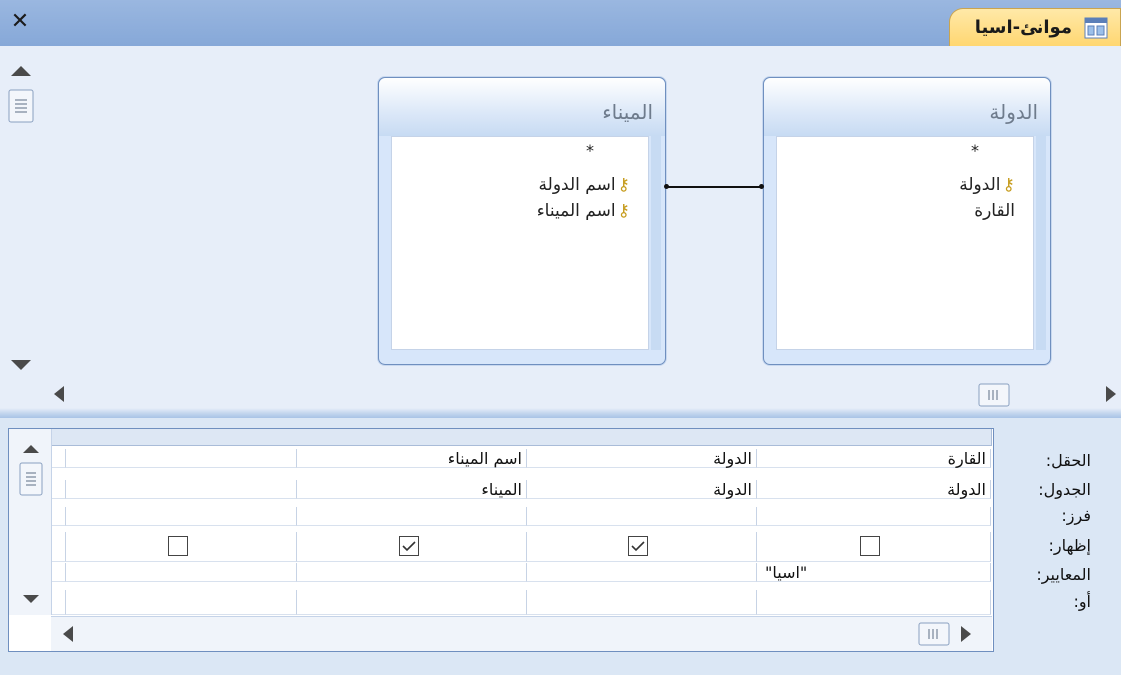 The height and width of the screenshot is (675, 1121). I want to click on field-country-name: ⚷اسم الدولة, so click(584, 185).